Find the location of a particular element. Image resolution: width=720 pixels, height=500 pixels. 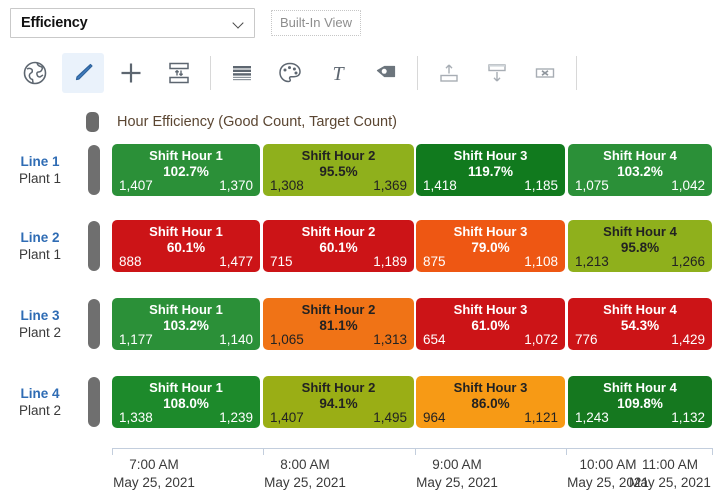

fit-rows-icon-button is located at coordinates (179, 73).